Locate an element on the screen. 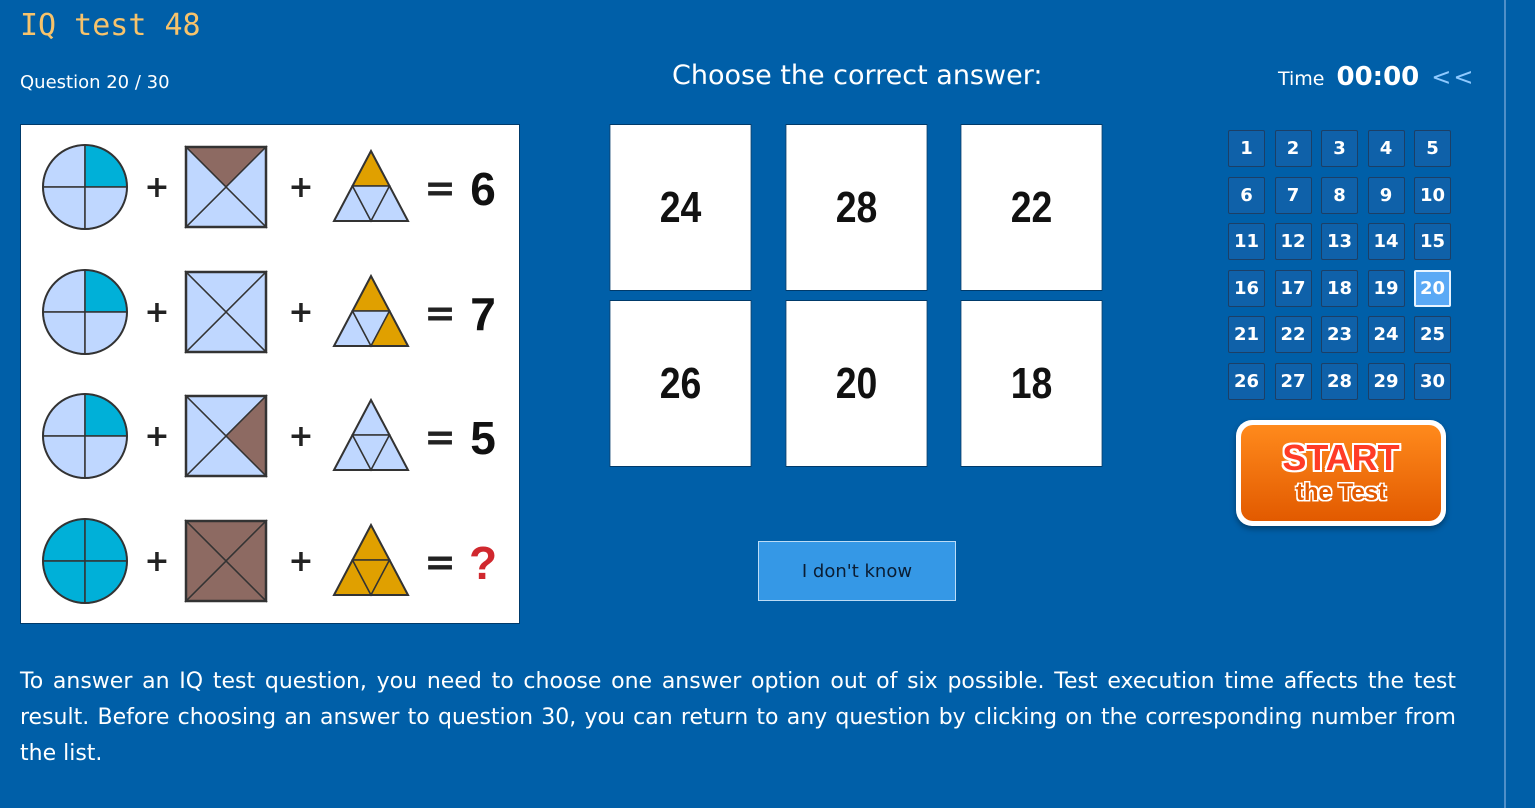  answer-option: 24 is located at coordinates (680, 207).